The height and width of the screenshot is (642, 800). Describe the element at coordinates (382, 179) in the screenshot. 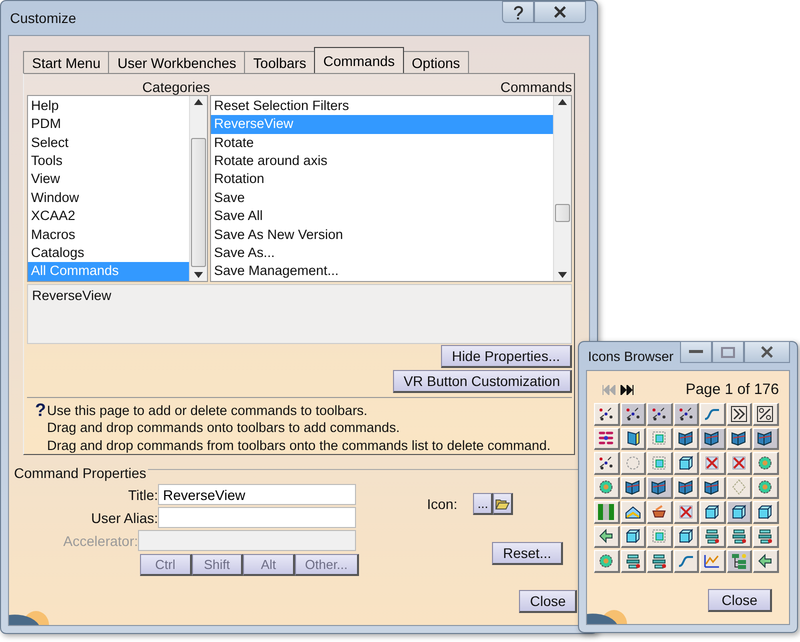

I see `command-item: Rotation` at that location.